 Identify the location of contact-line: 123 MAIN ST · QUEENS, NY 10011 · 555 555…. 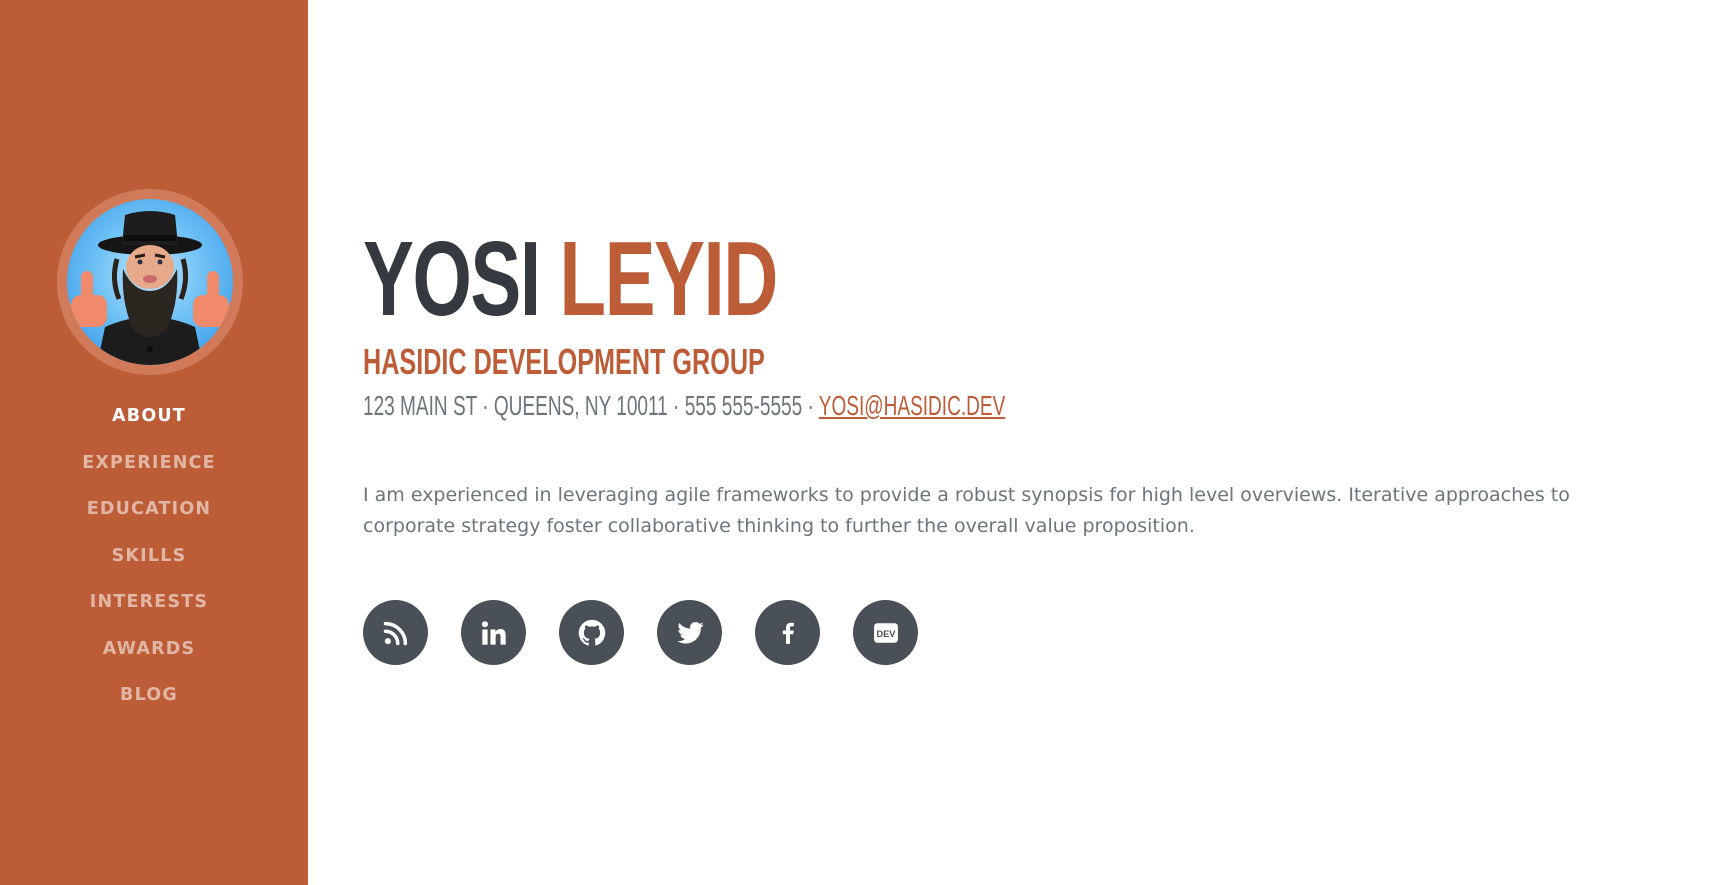
(684, 406).